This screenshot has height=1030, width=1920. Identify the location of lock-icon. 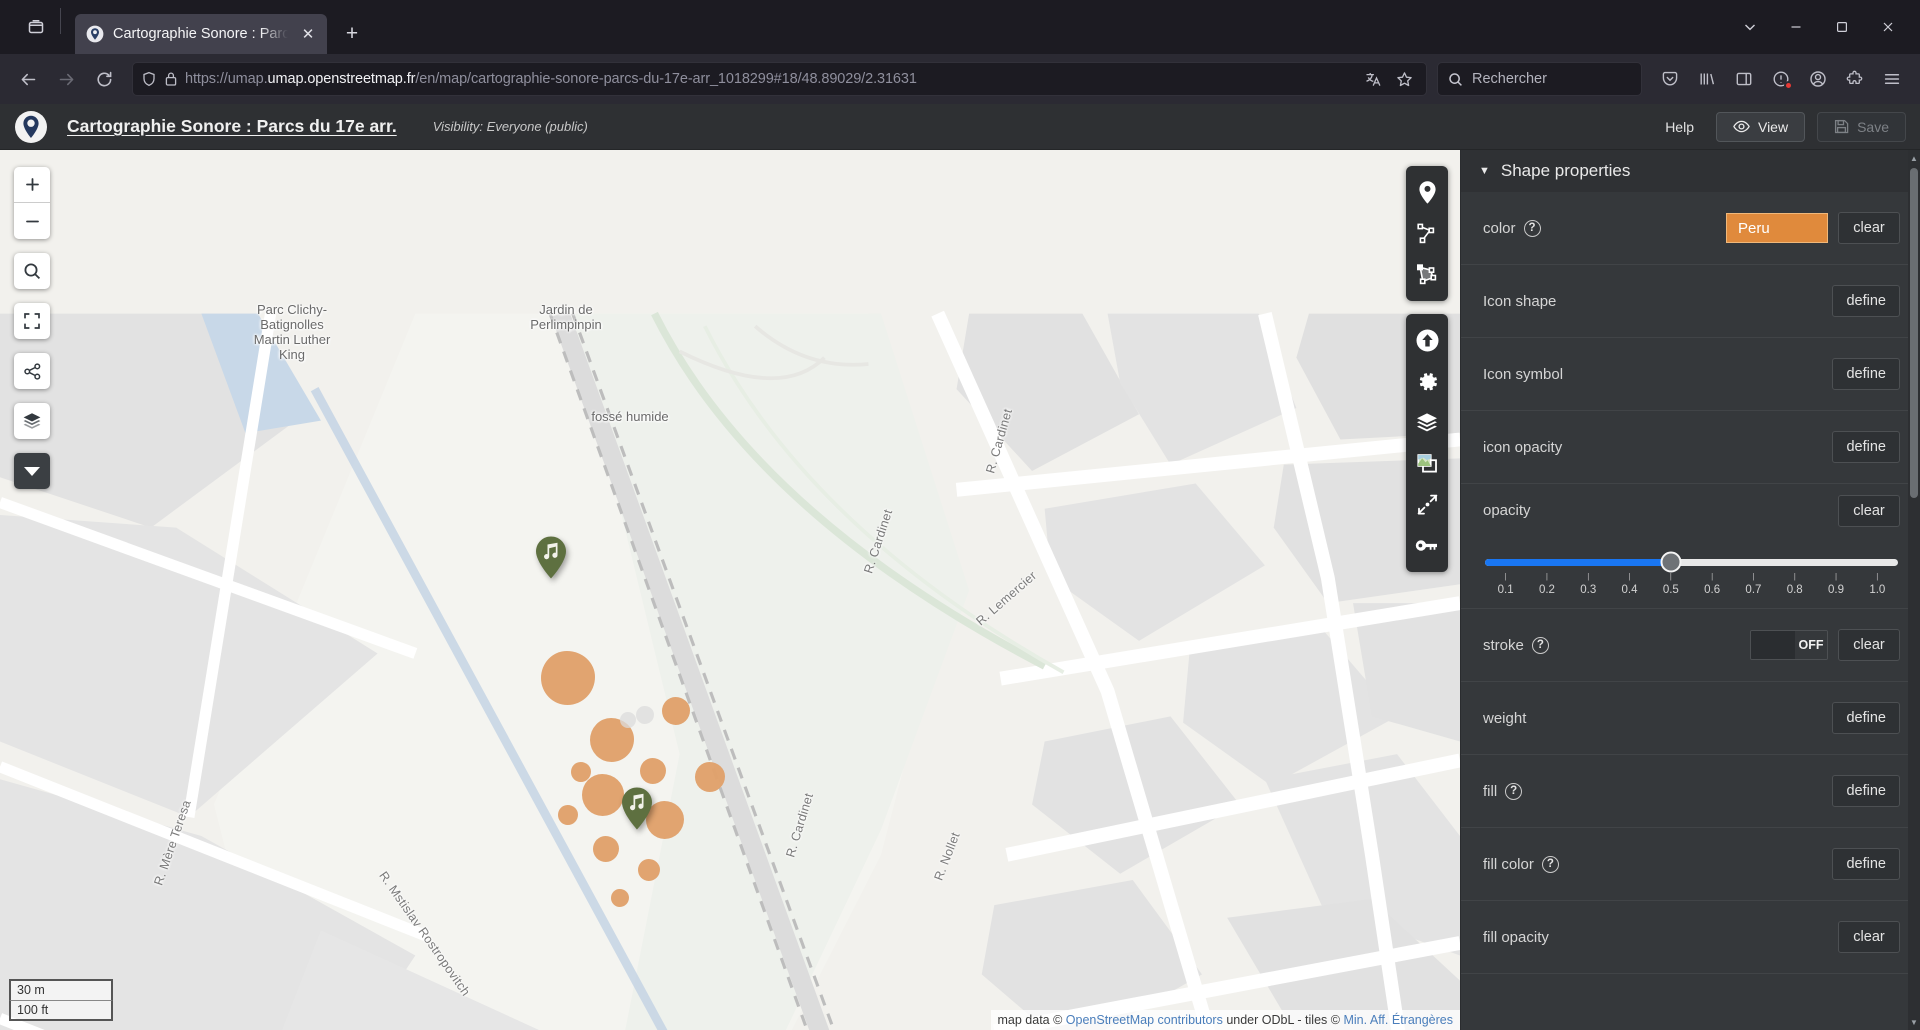
(171, 79).